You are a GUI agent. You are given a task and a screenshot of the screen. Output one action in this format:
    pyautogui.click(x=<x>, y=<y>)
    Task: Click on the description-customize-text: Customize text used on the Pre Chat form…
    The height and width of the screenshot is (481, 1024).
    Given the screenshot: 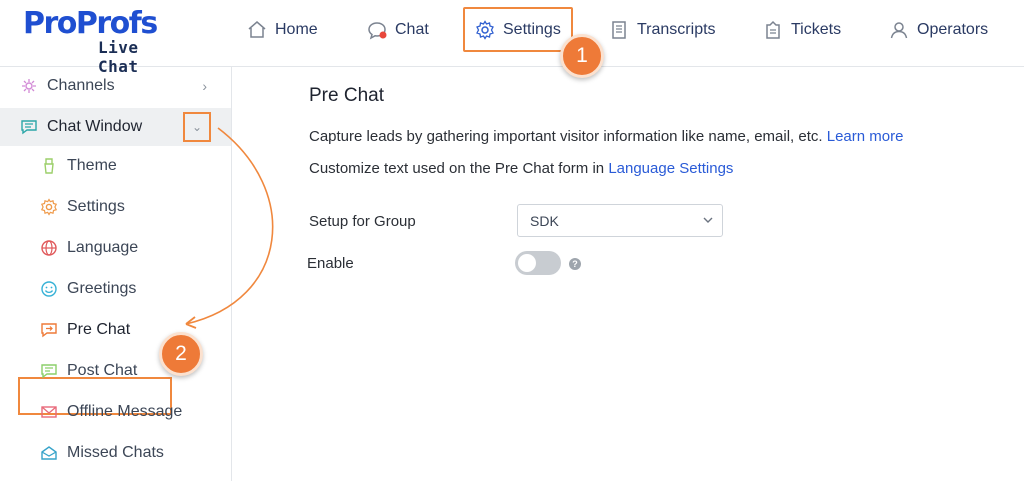 What is the action you would take?
    pyautogui.click(x=521, y=168)
    